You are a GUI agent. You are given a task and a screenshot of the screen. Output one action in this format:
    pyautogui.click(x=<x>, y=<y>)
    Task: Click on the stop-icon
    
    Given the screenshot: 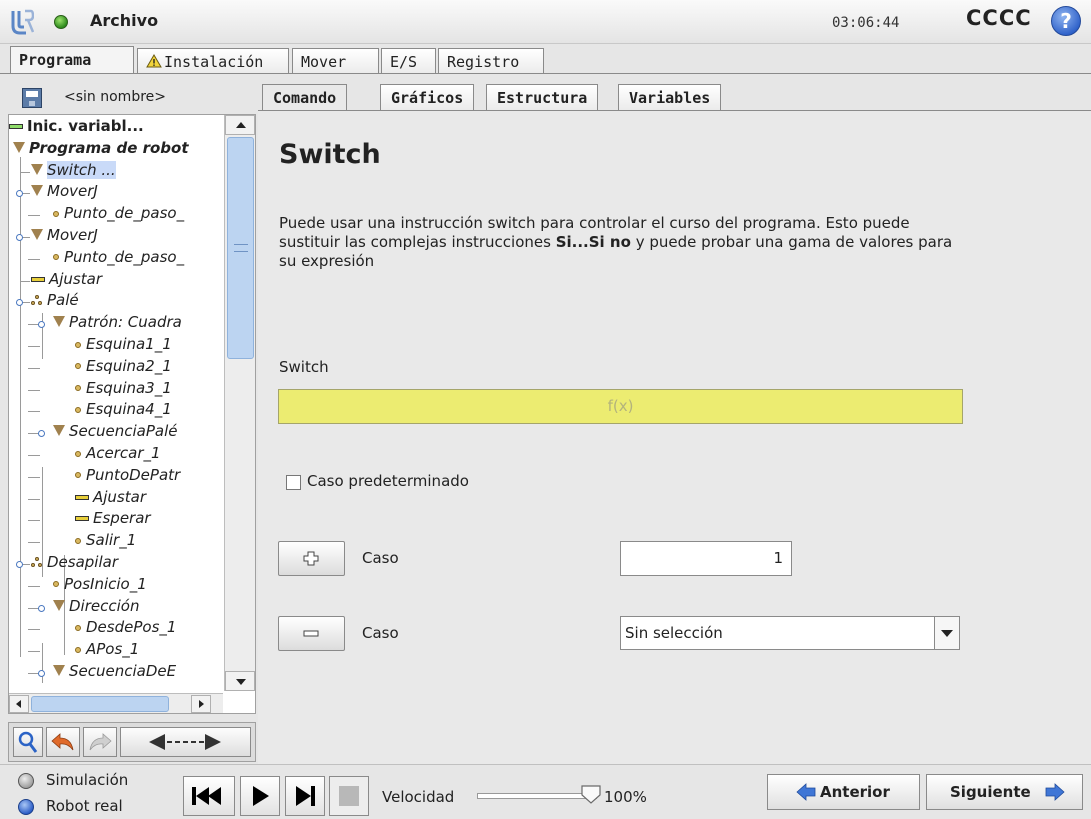 What is the action you would take?
    pyautogui.click(x=349, y=796)
    